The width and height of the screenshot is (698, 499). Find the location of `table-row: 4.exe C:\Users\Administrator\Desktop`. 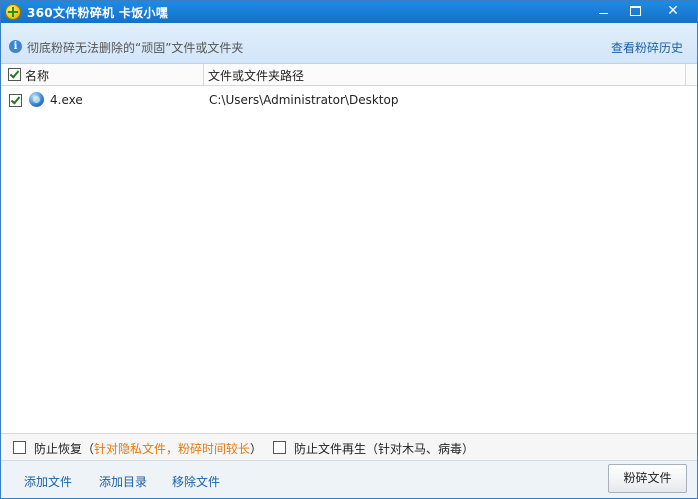

table-row: 4.exe C:\Users\Administrator\Desktop is located at coordinates (349, 100).